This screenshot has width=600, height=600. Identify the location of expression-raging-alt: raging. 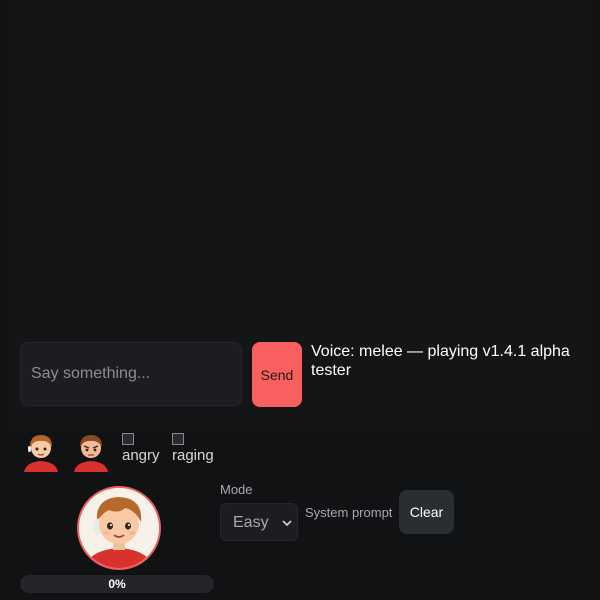
(193, 455).